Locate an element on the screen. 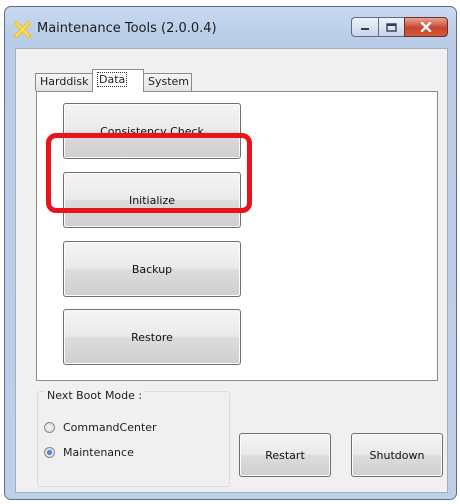 The width and height of the screenshot is (460, 504). consistency-check-label: Consistency Check is located at coordinates (152, 131).